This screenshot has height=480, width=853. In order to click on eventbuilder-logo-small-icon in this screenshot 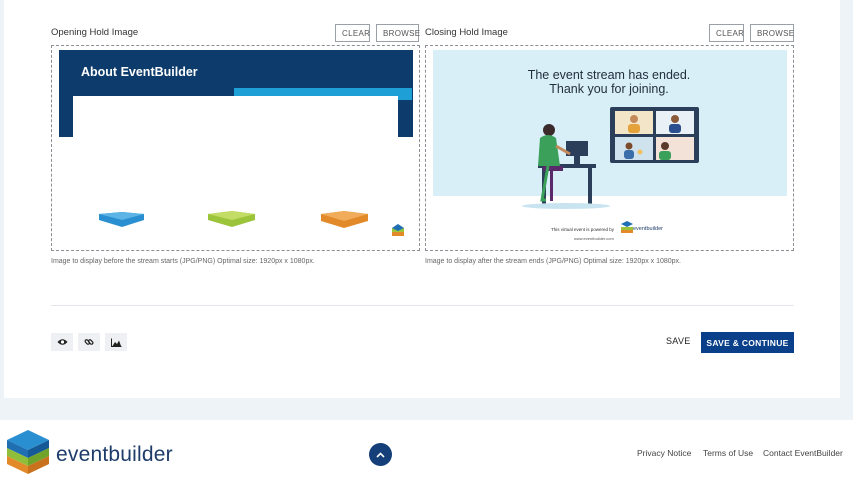, I will do `click(627, 227)`.